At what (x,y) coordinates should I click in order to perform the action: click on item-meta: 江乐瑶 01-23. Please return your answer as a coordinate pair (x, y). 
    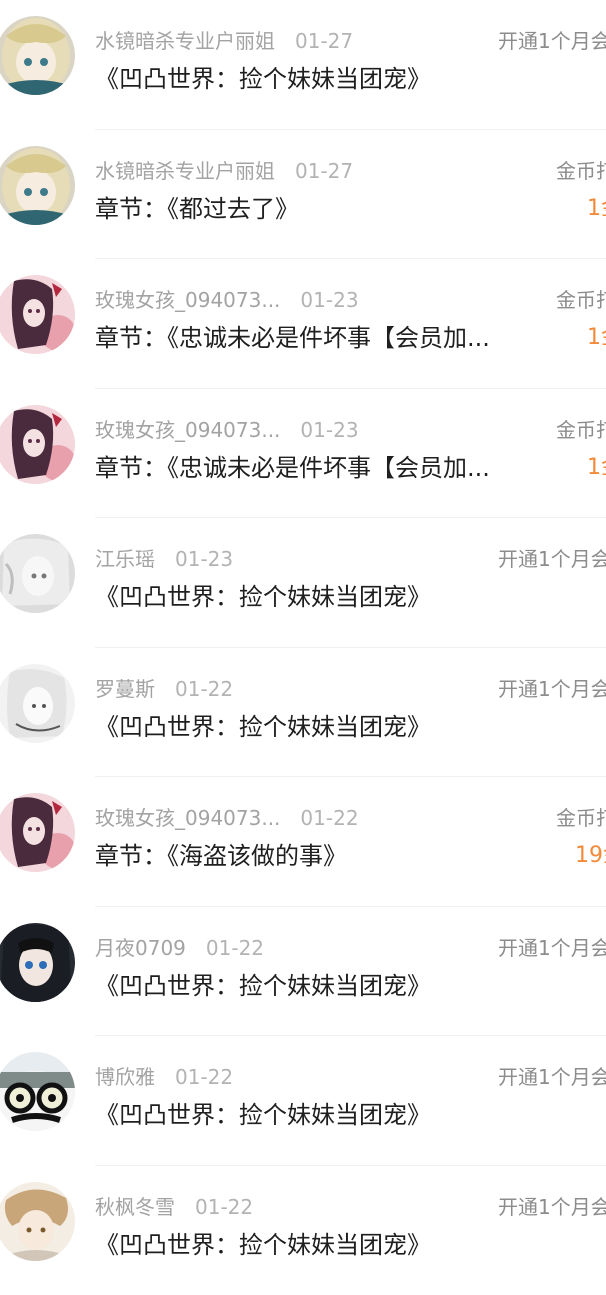
    Looking at the image, I should click on (164, 559).